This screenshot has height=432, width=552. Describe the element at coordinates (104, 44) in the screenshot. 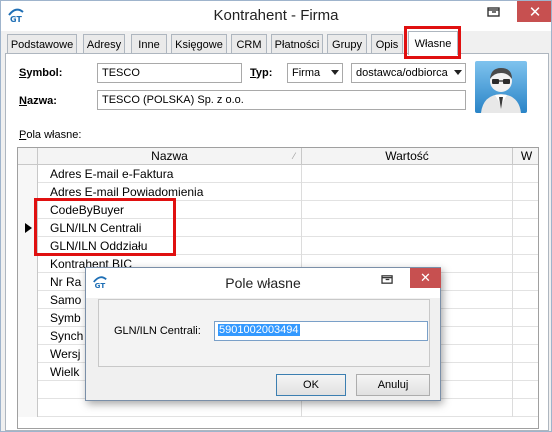

I see `tab-adresy: Adresy` at that location.